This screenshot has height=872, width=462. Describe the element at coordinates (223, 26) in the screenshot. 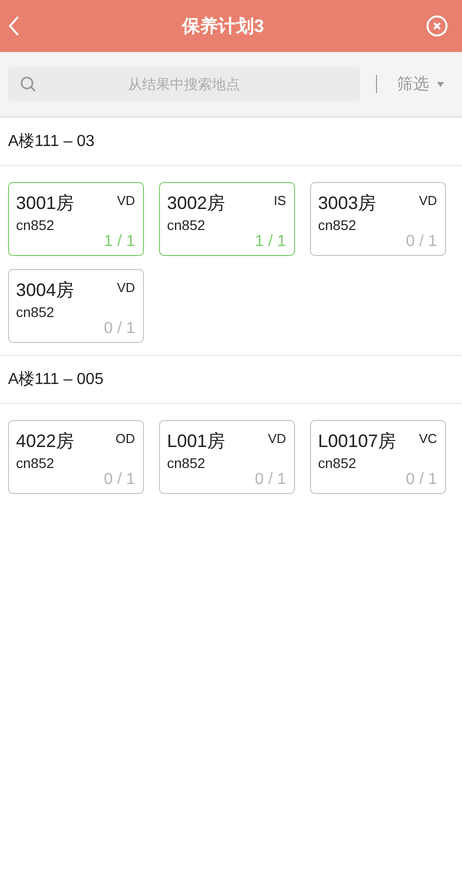

I see `page-title: 保养计划3` at that location.